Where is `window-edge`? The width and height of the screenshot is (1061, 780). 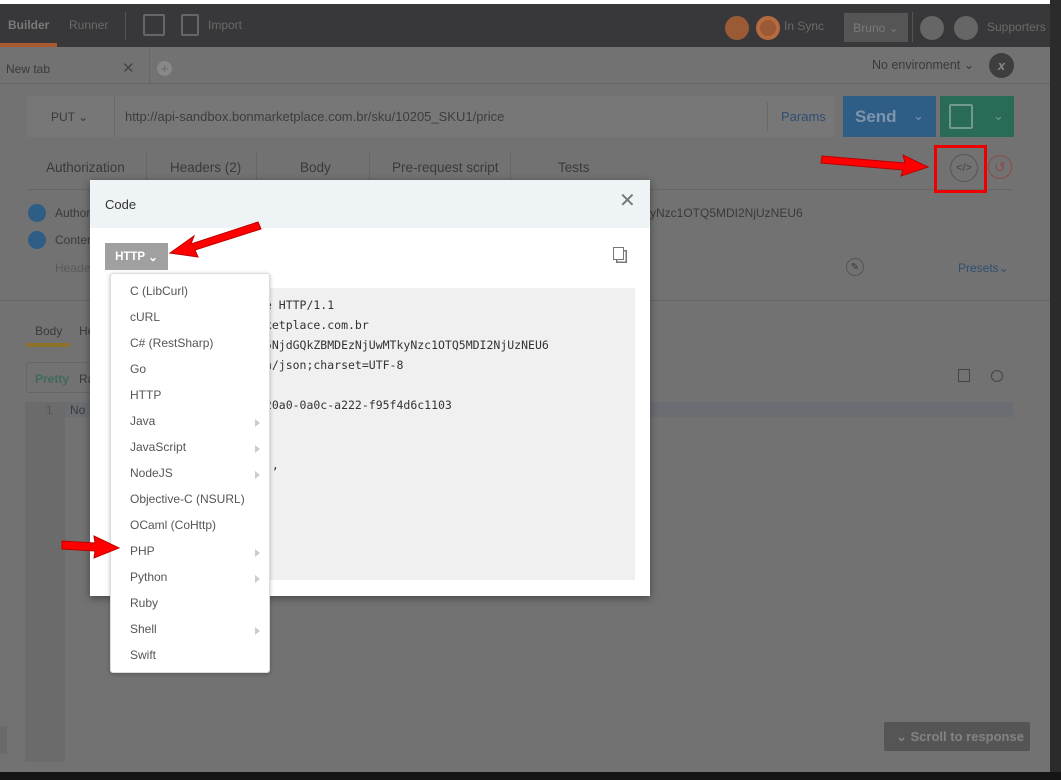
window-edge is located at coordinates (1055, 390).